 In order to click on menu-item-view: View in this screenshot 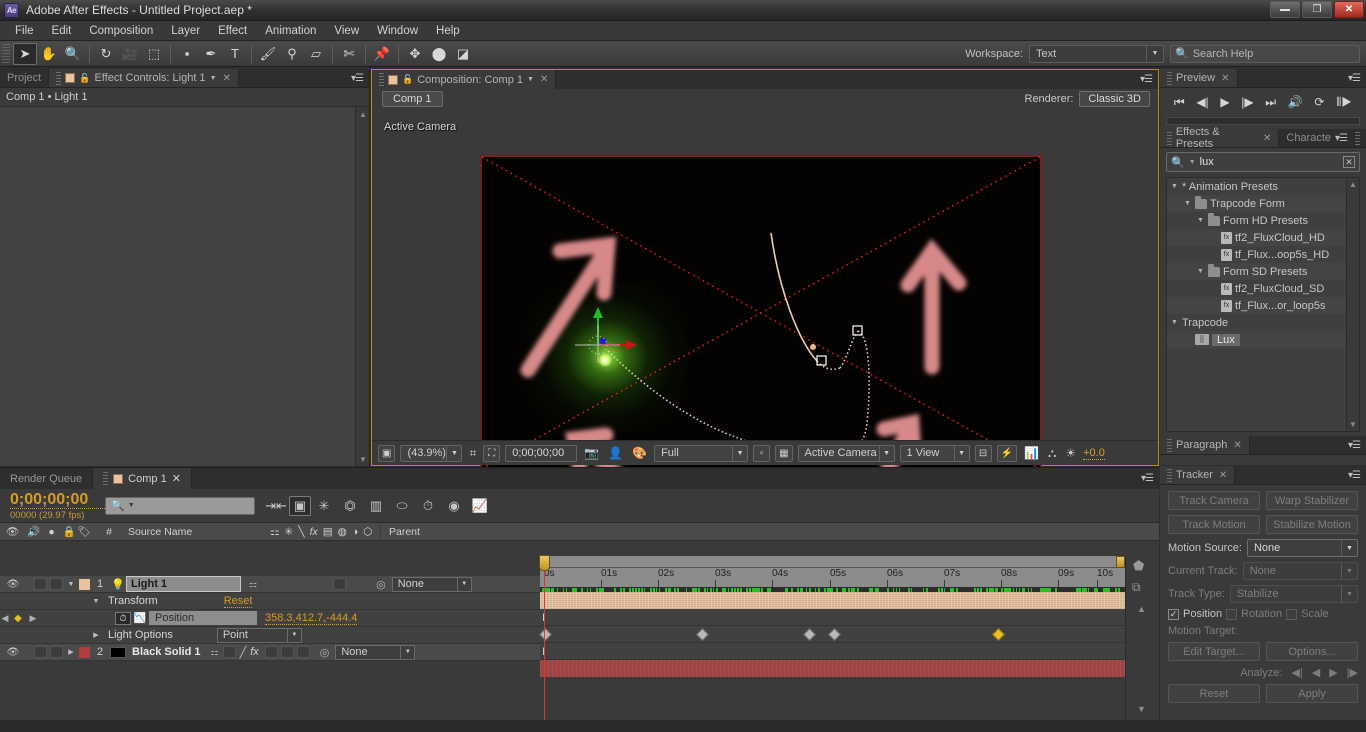, I will do `click(346, 31)`.